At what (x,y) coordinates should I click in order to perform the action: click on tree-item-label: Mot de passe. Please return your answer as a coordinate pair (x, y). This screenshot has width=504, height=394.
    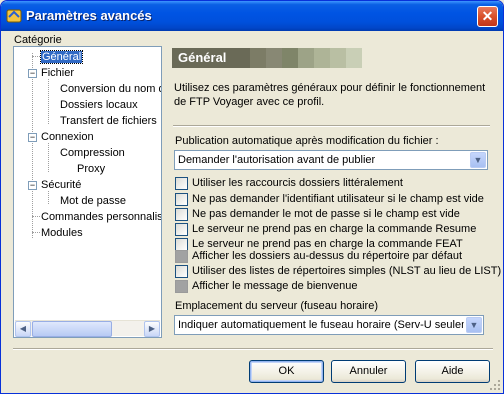
    Looking at the image, I should click on (93, 201).